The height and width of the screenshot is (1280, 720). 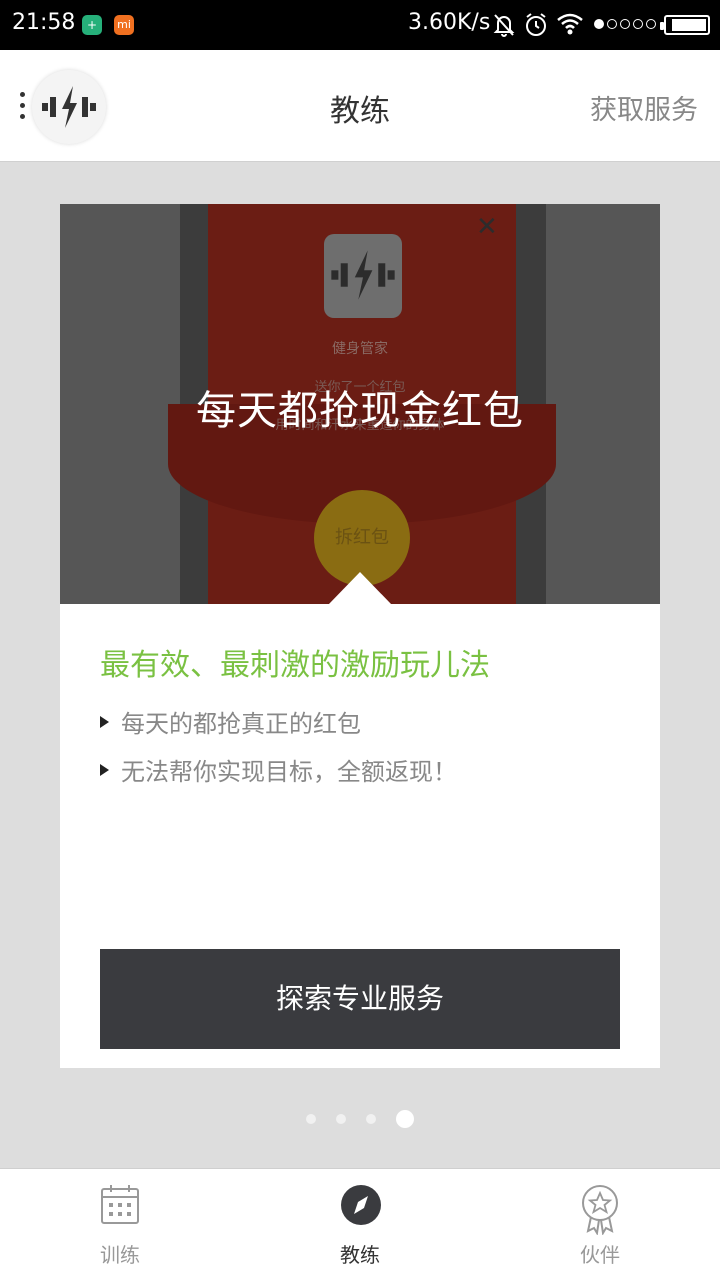 What do you see at coordinates (487, 227) in the screenshot?
I see `close-icon: ✕` at bounding box center [487, 227].